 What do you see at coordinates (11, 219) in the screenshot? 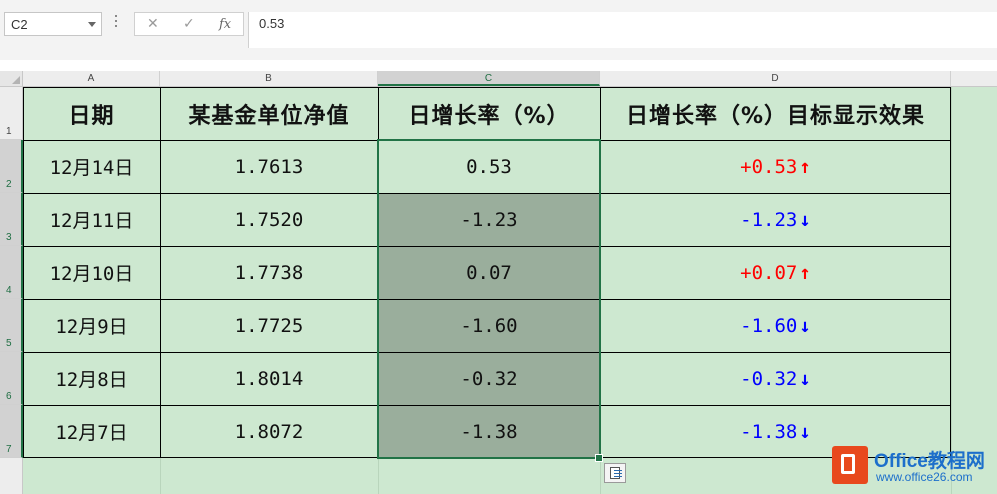
I see `row-header-3: 3` at bounding box center [11, 219].